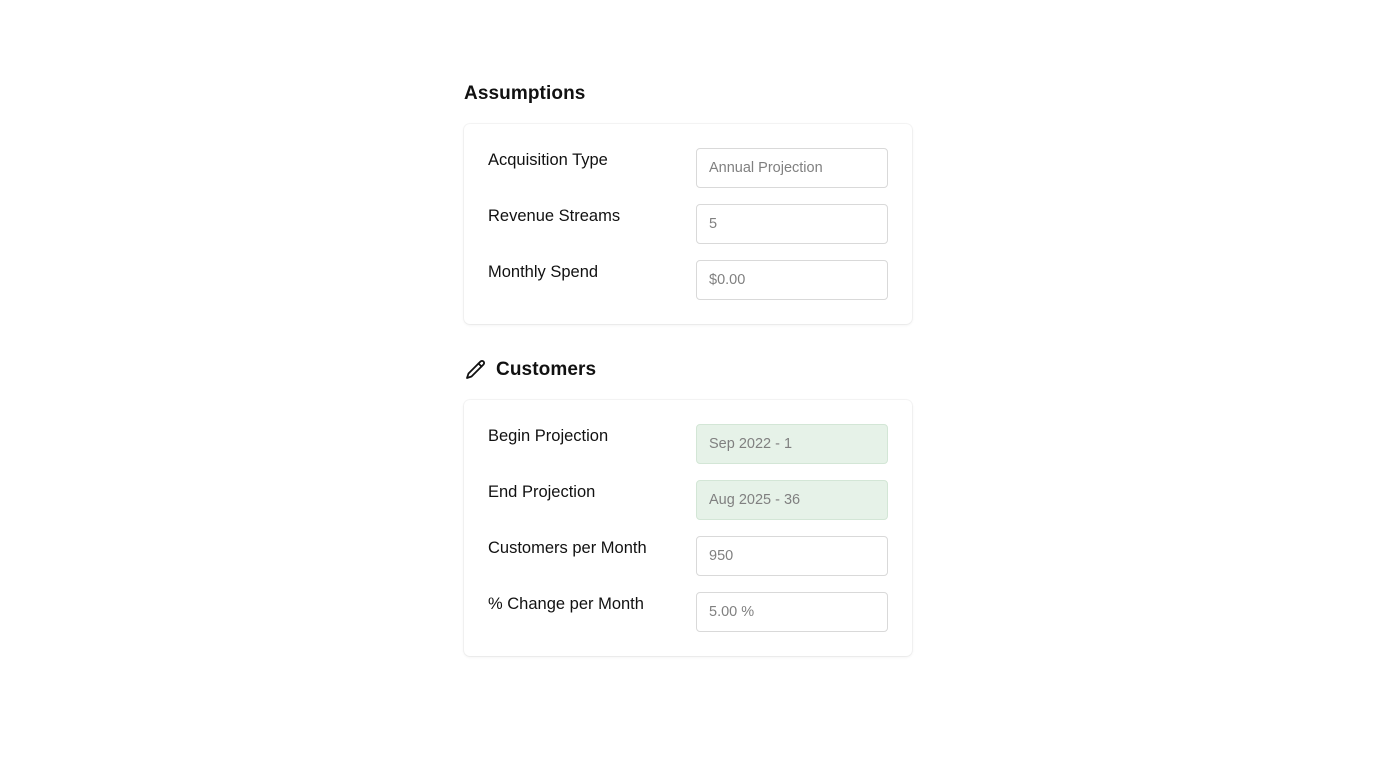  I want to click on customers-row-change-per-month: % Change per Month 5.00 %, so click(688, 612).